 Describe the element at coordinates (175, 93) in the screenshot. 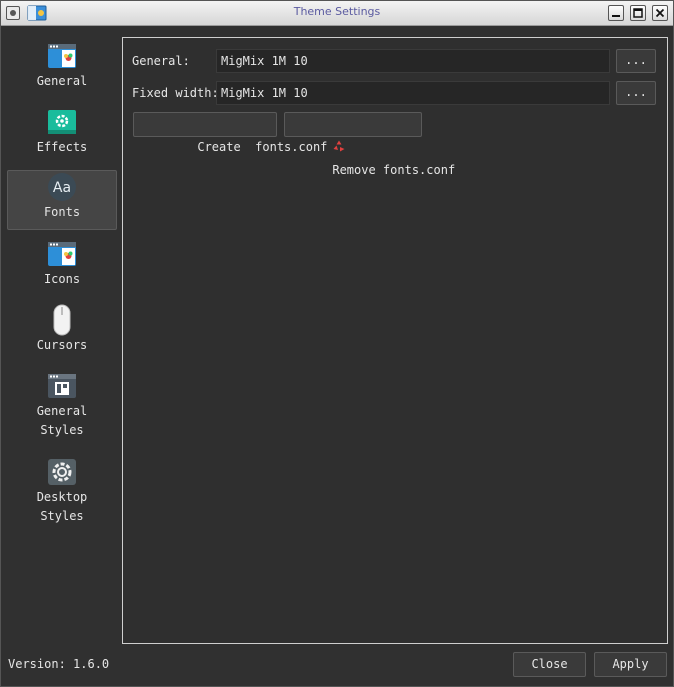

I see `fixed-width-font-label: Fixed width:` at that location.